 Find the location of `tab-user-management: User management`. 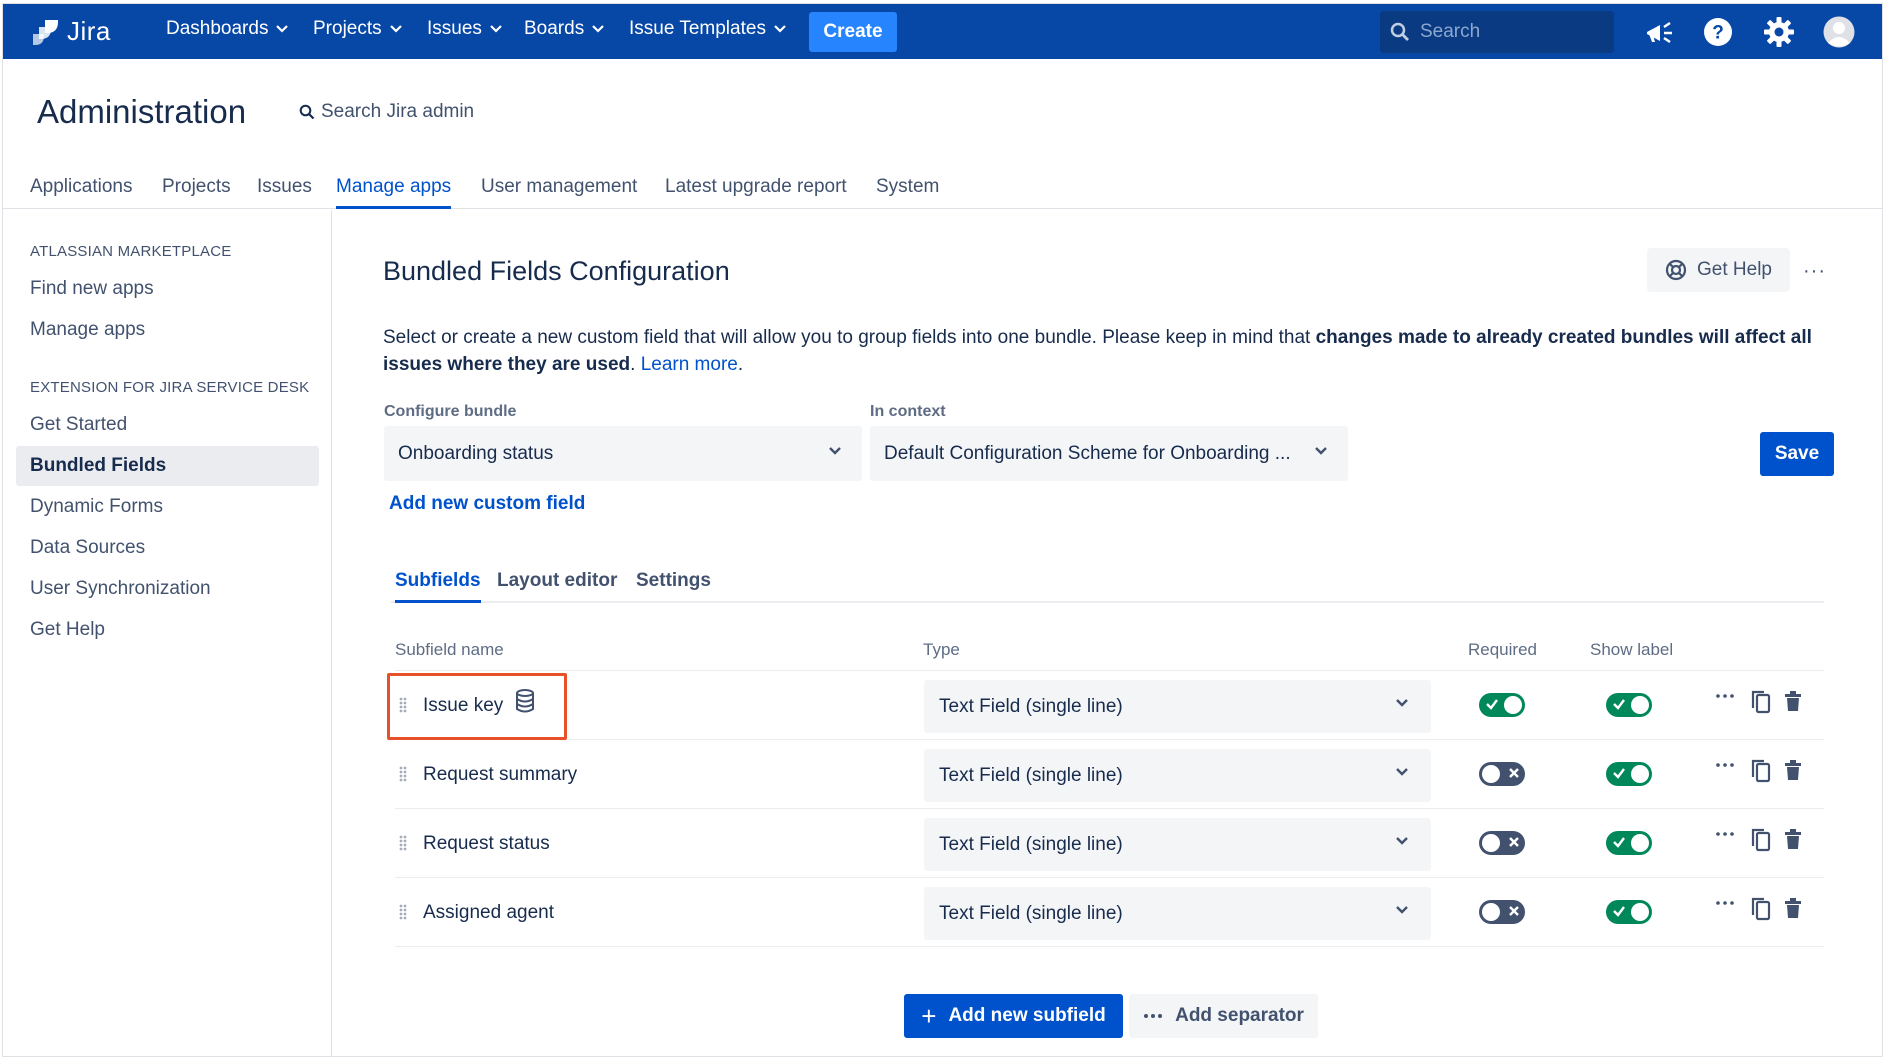

tab-user-management: User management is located at coordinates (559, 192).